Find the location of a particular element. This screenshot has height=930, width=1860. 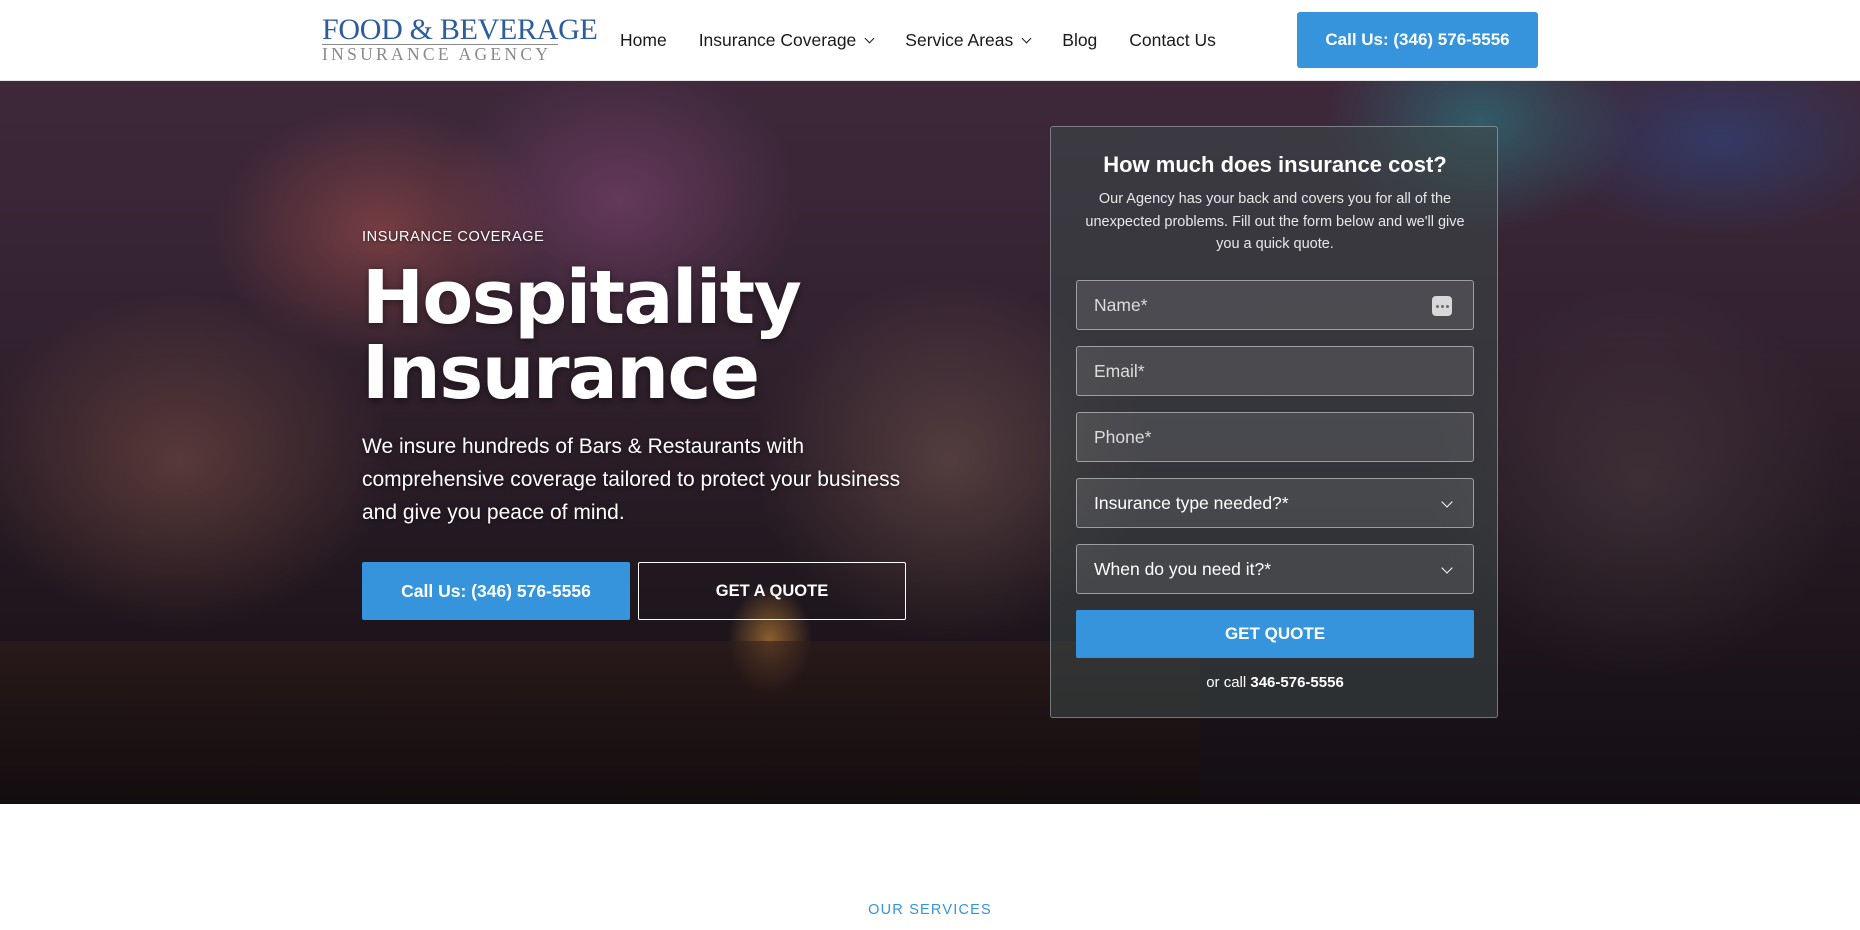

or-call-text: or call 346-576-5556 is located at coordinates (1275, 682).